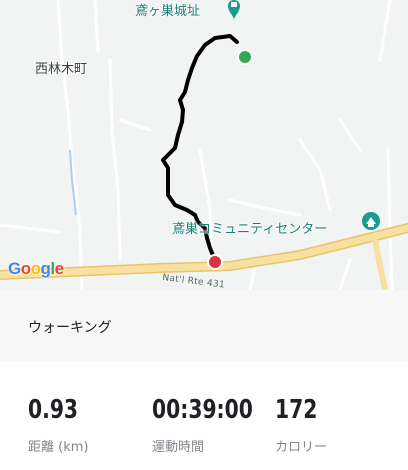 The width and height of the screenshot is (408, 470). I want to click on google-logo-letter: g, so click(45, 268).